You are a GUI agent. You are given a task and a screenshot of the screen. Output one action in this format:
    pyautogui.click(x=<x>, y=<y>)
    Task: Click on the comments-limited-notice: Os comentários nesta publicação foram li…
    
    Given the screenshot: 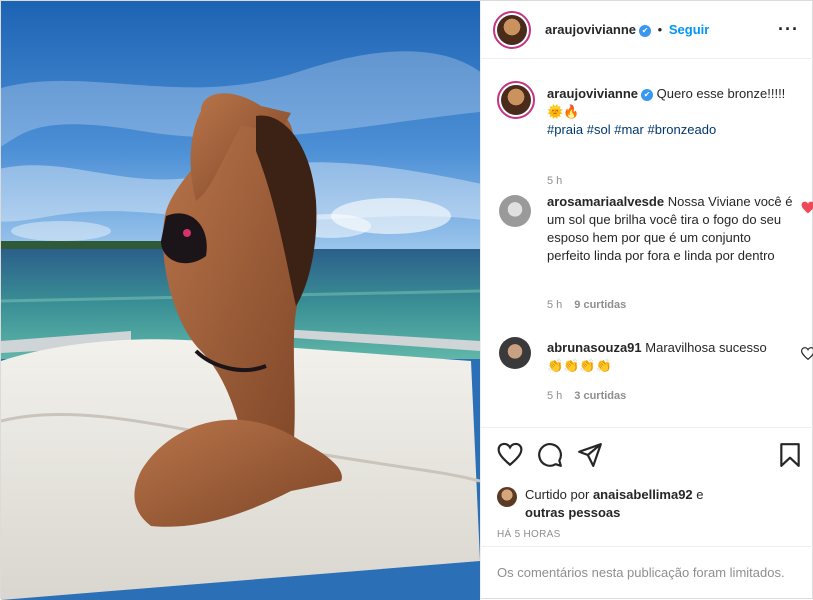 What is the action you would take?
    pyautogui.click(x=647, y=572)
    